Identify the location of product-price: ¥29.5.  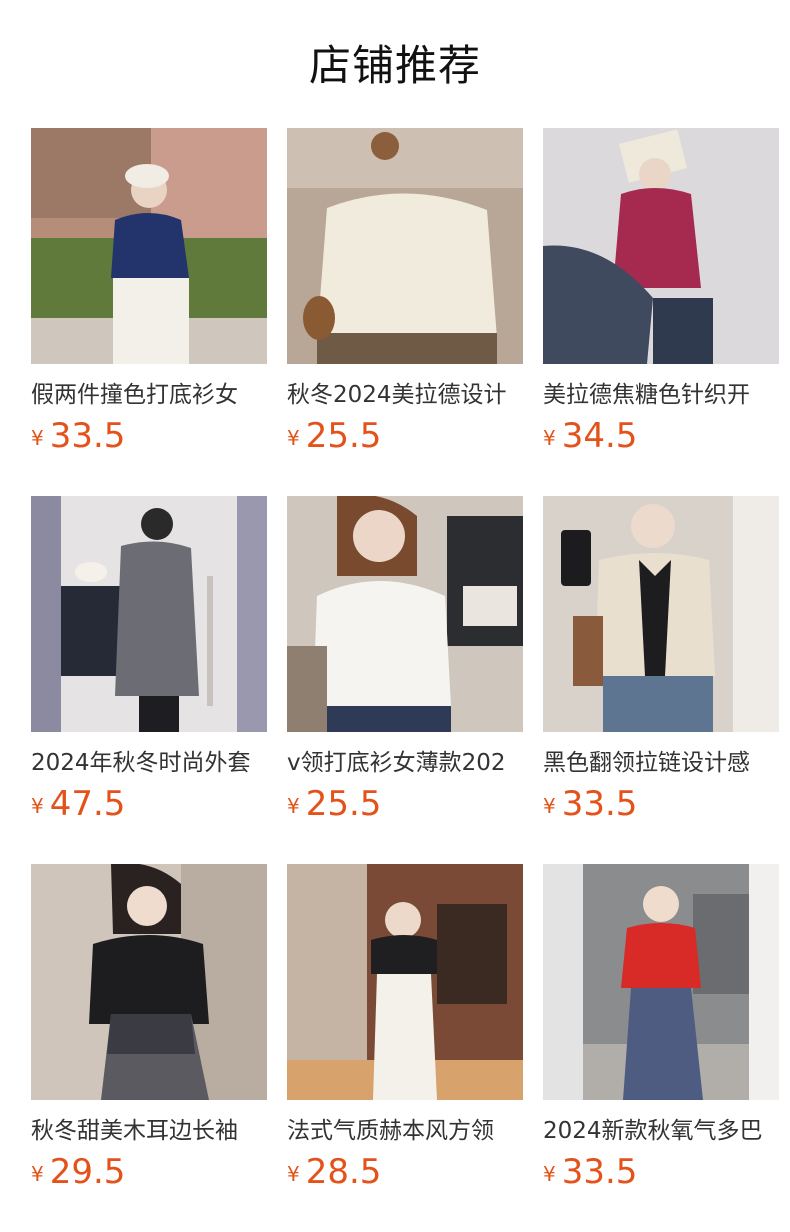
(78, 1172).